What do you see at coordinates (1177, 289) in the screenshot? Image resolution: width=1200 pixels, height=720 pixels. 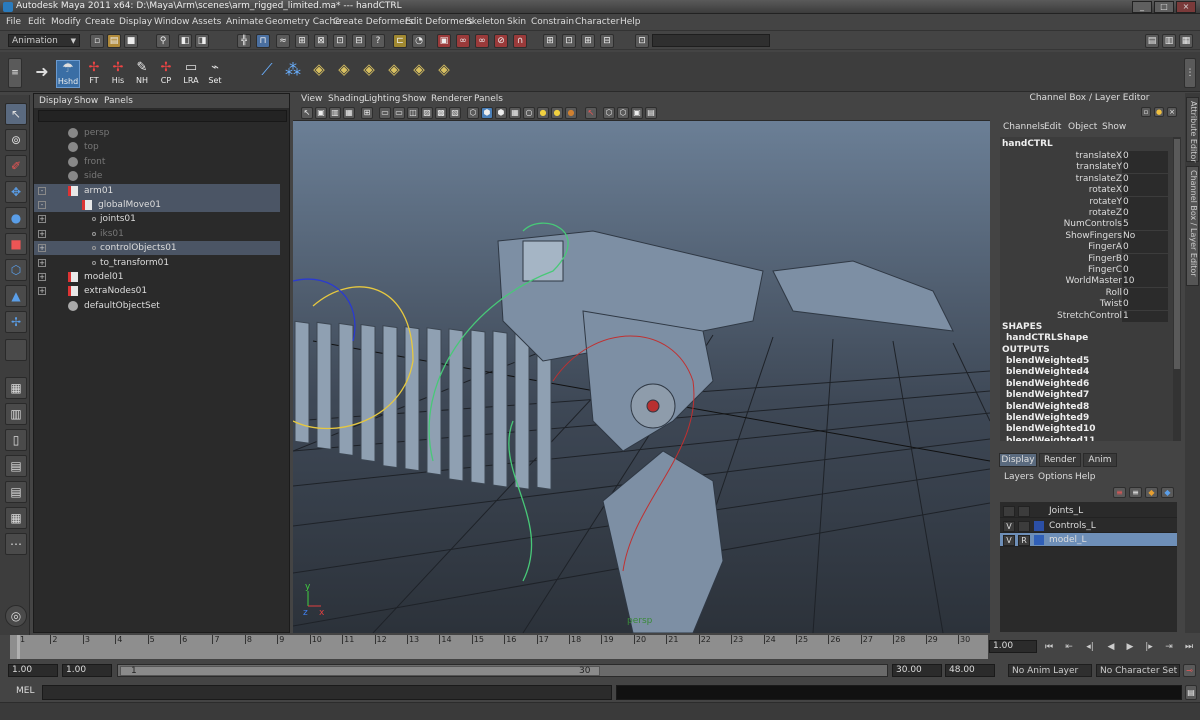 I see `channel-box-scrollbar` at bounding box center [1177, 289].